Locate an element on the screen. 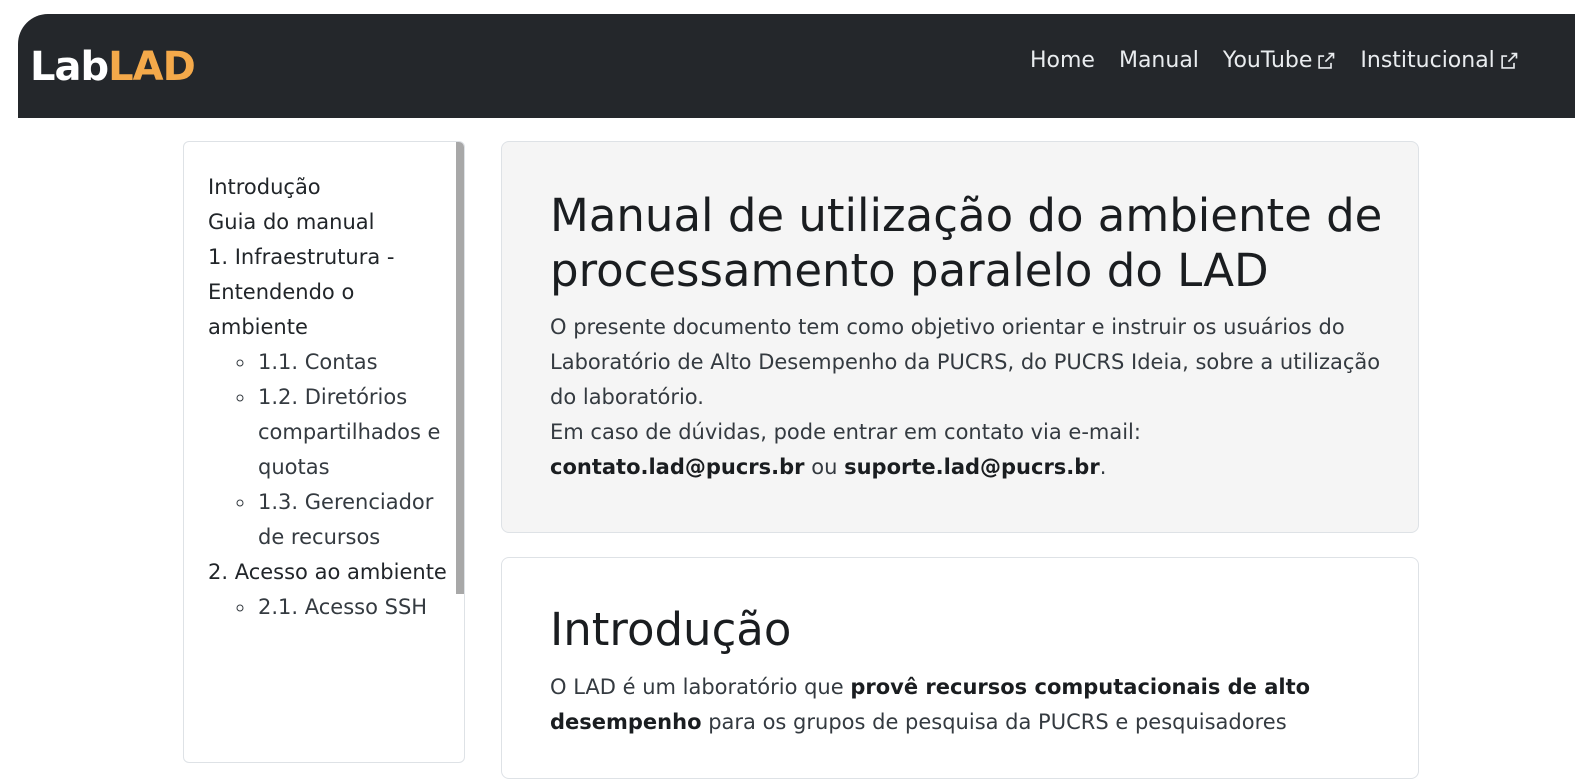 This screenshot has height=779, width=1575. intro-title: Introdução is located at coordinates (671, 629).